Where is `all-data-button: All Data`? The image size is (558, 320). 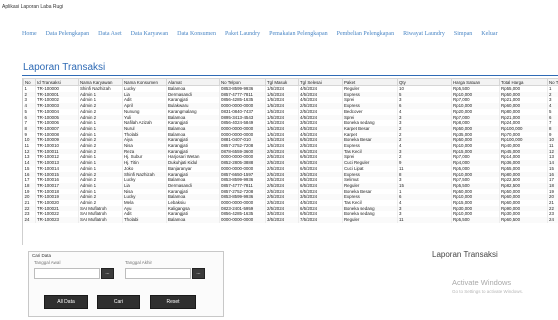
all-data-button: All Data is located at coordinates (66, 302).